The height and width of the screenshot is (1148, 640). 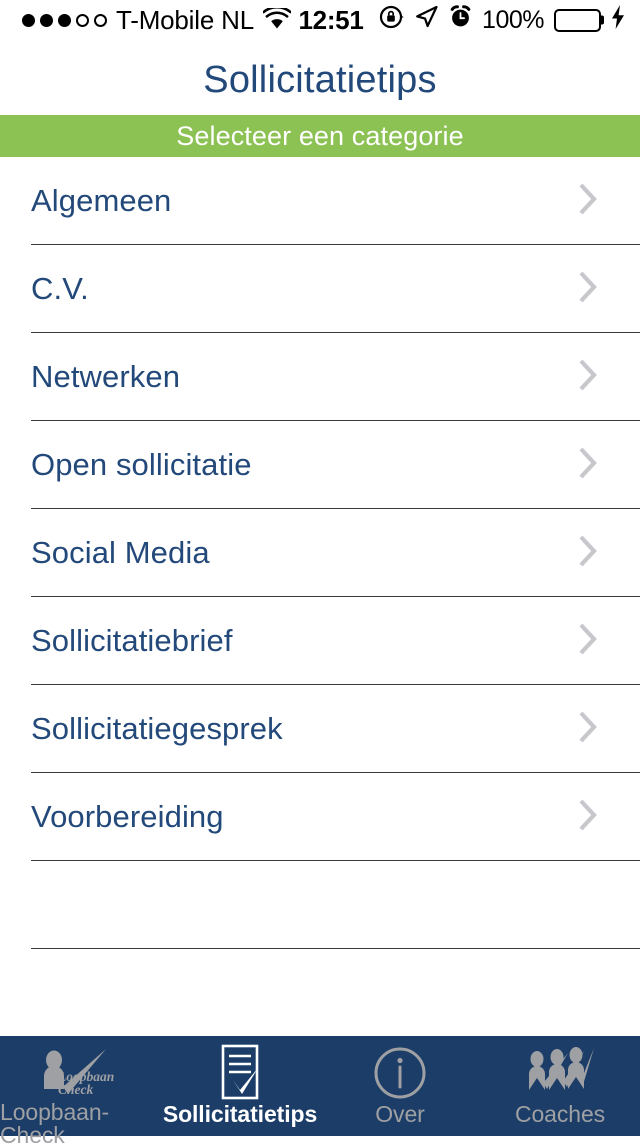 I want to click on tab-label: Sollicitatietips, so click(x=240, y=1114).